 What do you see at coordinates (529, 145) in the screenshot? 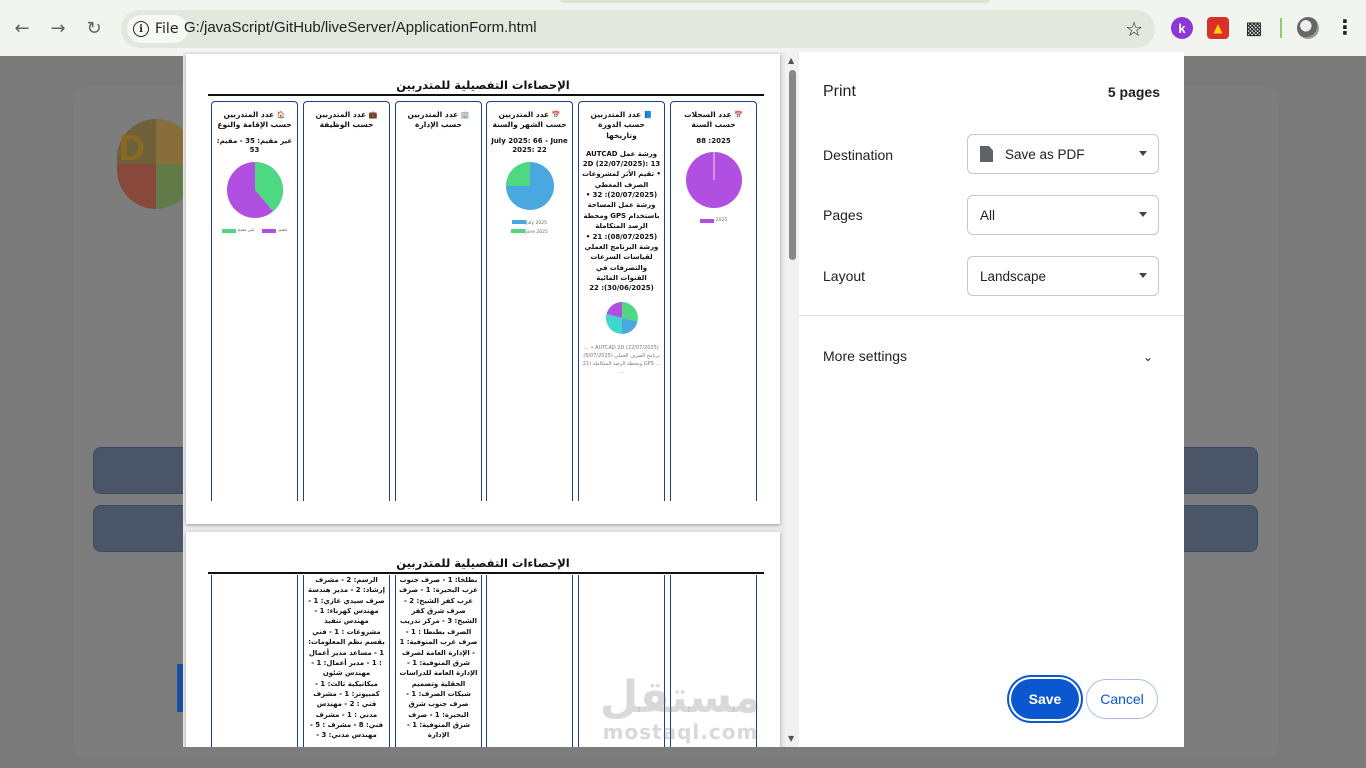
I see `column-stat: July 2025: 66 - June 2025: 22` at bounding box center [529, 145].